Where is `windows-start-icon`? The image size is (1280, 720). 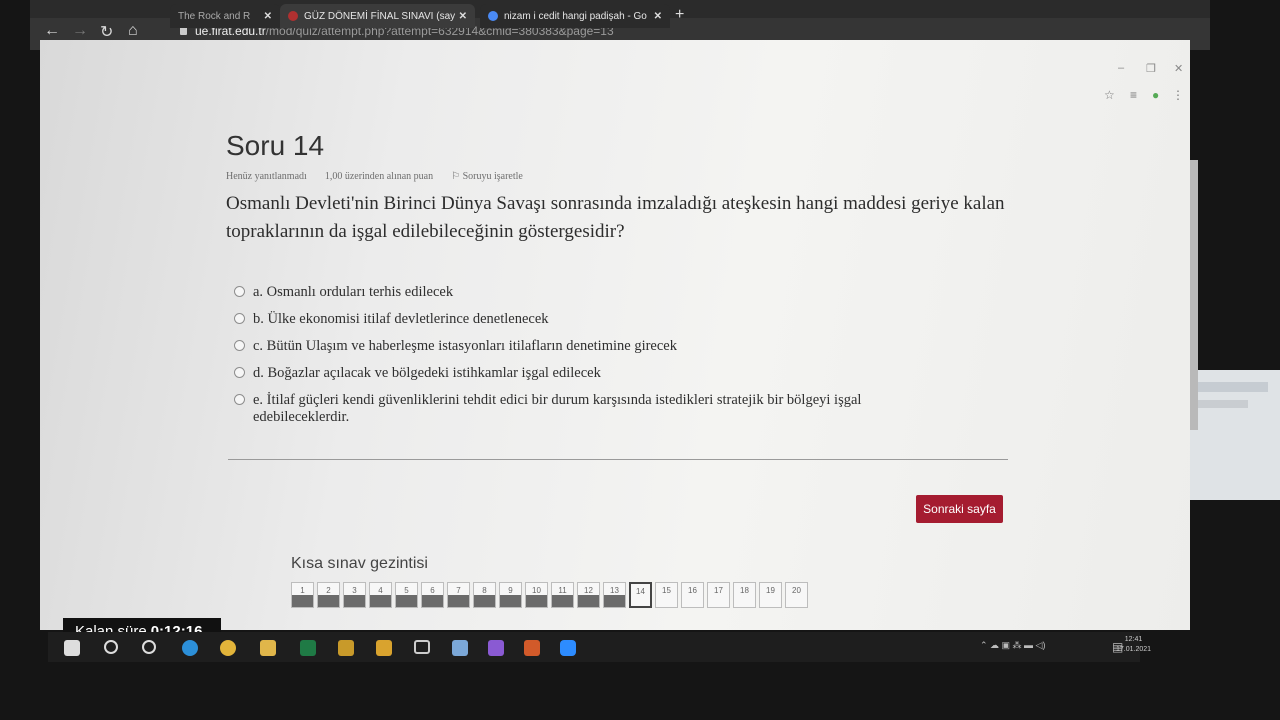 windows-start-icon is located at coordinates (72, 648).